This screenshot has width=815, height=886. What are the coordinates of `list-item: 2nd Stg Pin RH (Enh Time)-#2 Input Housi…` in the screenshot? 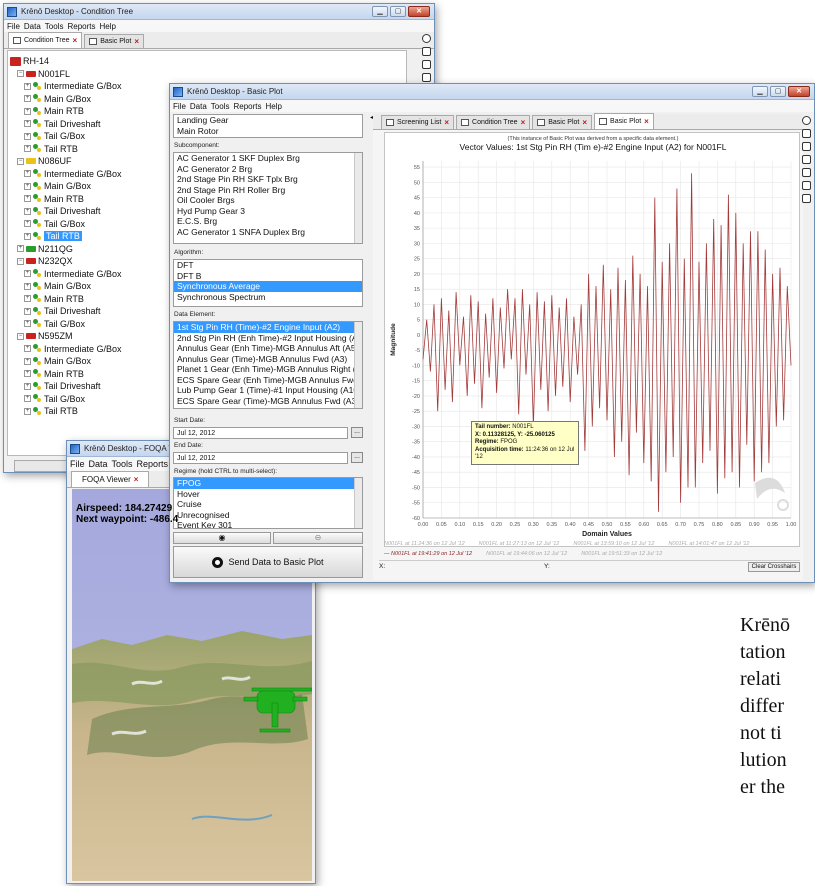 It's located at (268, 338).